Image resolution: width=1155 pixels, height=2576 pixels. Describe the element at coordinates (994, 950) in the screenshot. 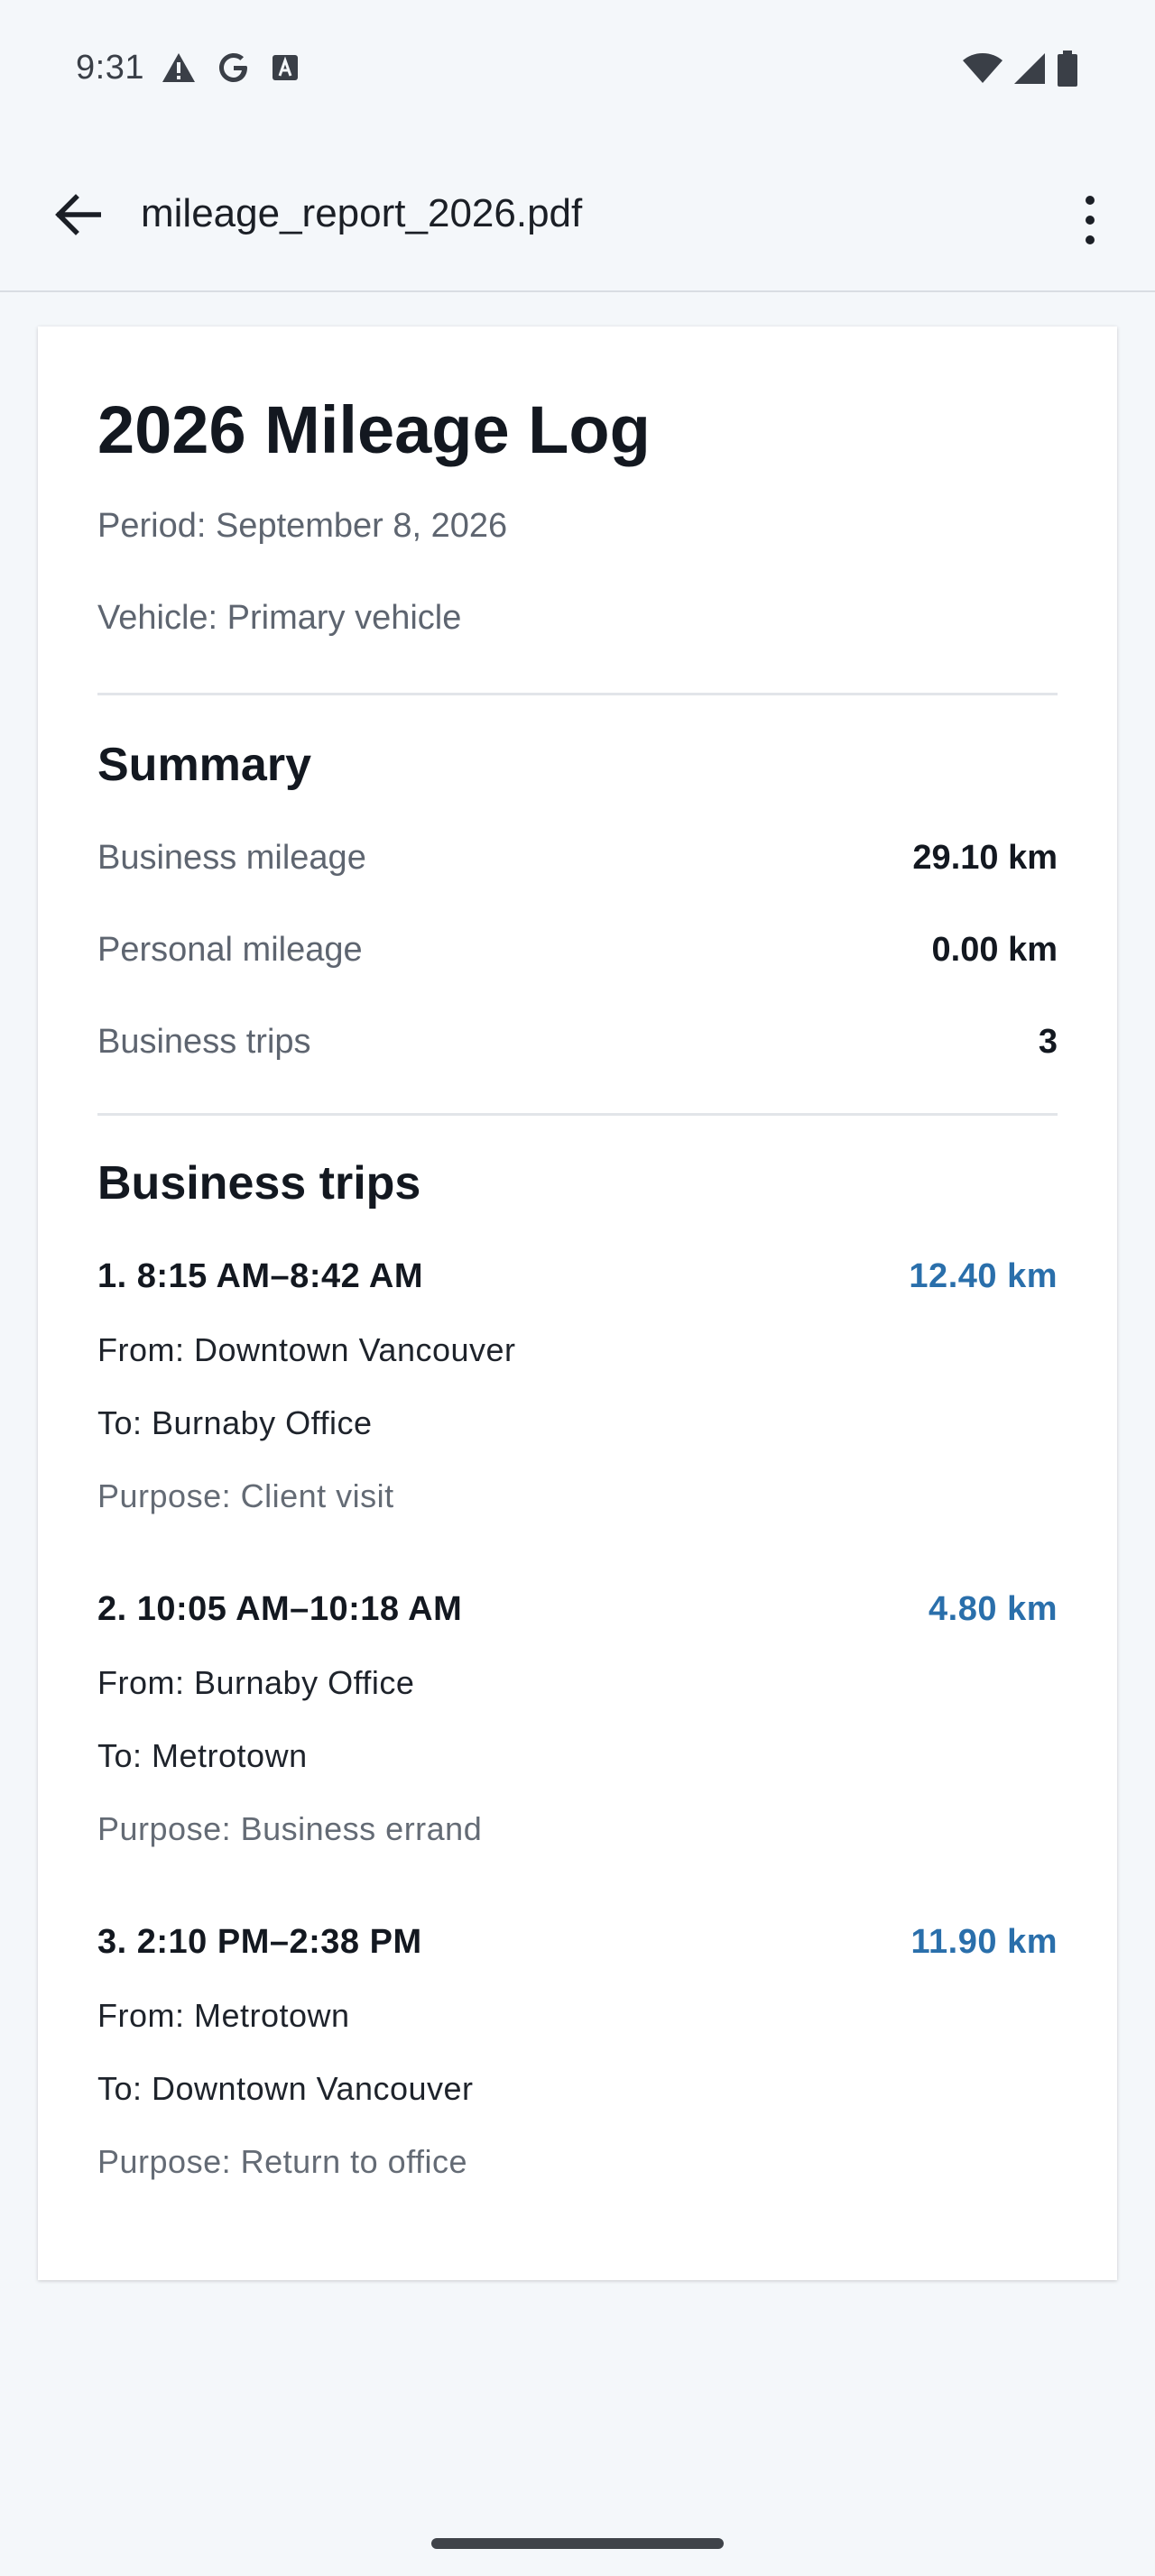

I see `summary-value: 0.00 km` at that location.